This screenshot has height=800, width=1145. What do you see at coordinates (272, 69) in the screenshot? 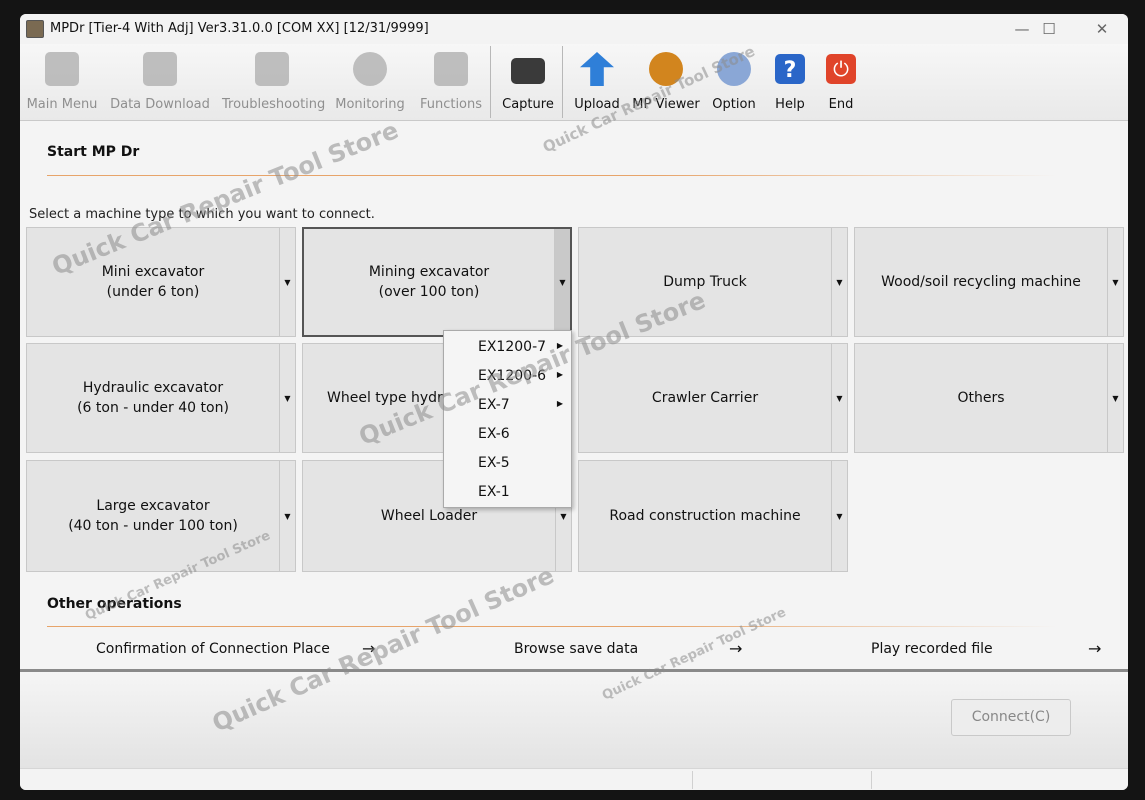
I see `stethoscope-icon` at bounding box center [272, 69].